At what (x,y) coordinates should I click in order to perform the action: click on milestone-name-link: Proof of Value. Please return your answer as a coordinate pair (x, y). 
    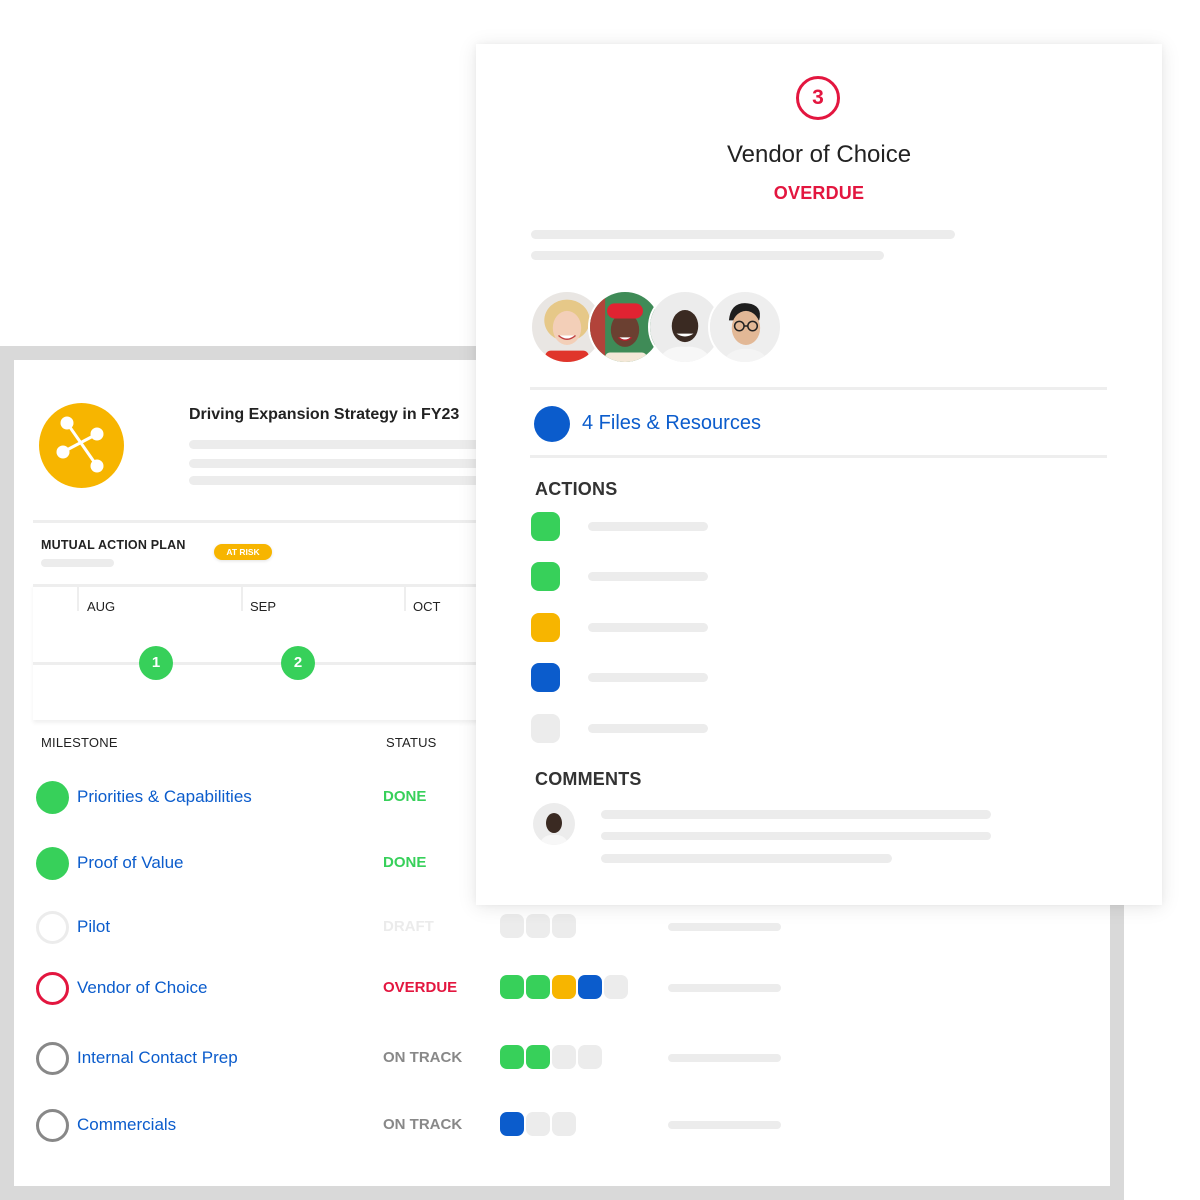
    Looking at the image, I should click on (130, 863).